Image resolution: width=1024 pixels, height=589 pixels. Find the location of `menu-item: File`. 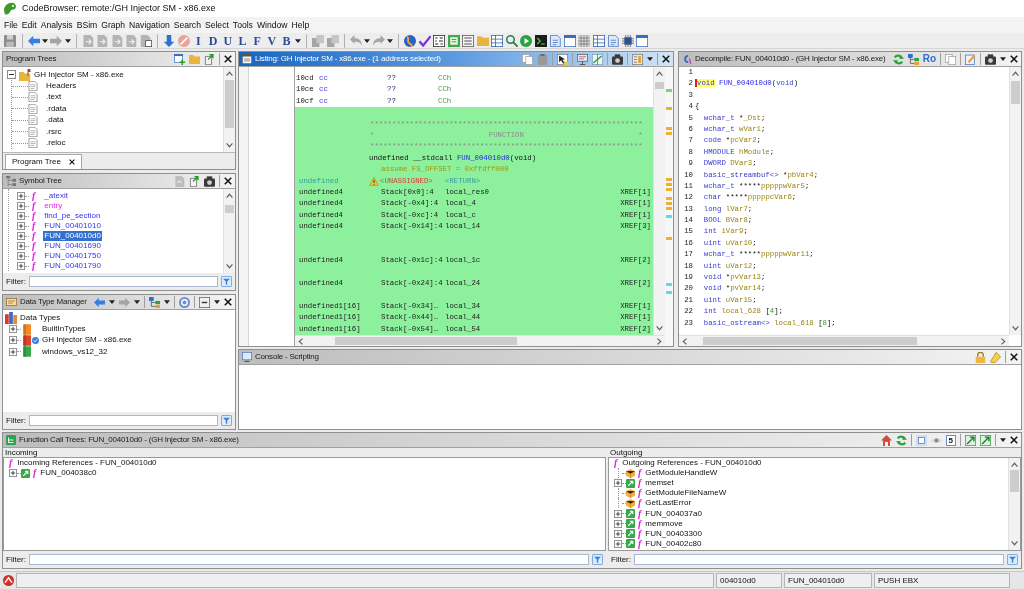

menu-item: File is located at coordinates (11, 25).